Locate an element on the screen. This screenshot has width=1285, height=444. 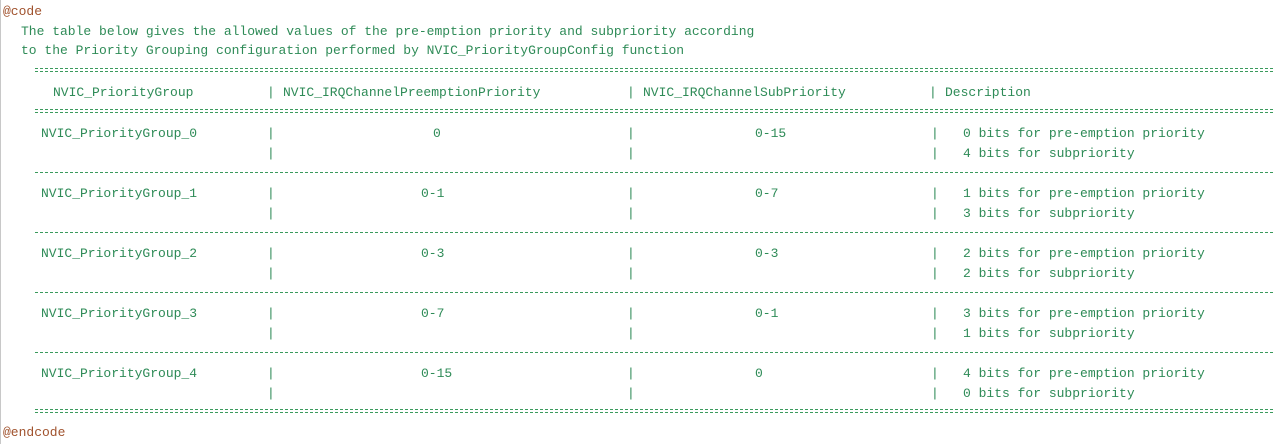
row-sub: 0-7 is located at coordinates (767, 193).